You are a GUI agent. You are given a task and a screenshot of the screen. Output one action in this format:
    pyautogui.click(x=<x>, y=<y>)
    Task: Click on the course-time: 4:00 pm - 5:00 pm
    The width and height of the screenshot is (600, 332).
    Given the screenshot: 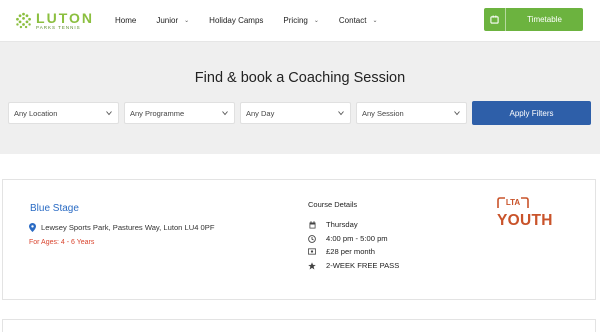 What is the action you would take?
    pyautogui.click(x=348, y=238)
    